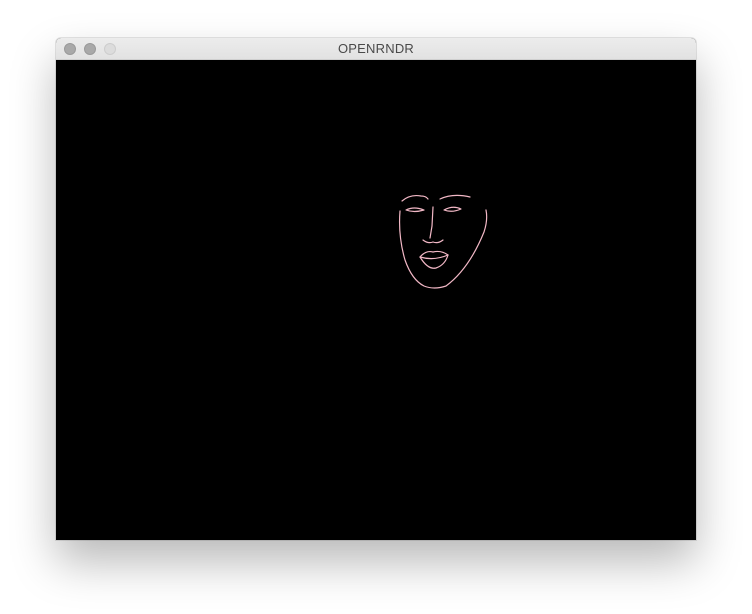 This screenshot has width=752, height=614. I want to click on title-bar: OPENRNDR, so click(376, 49).